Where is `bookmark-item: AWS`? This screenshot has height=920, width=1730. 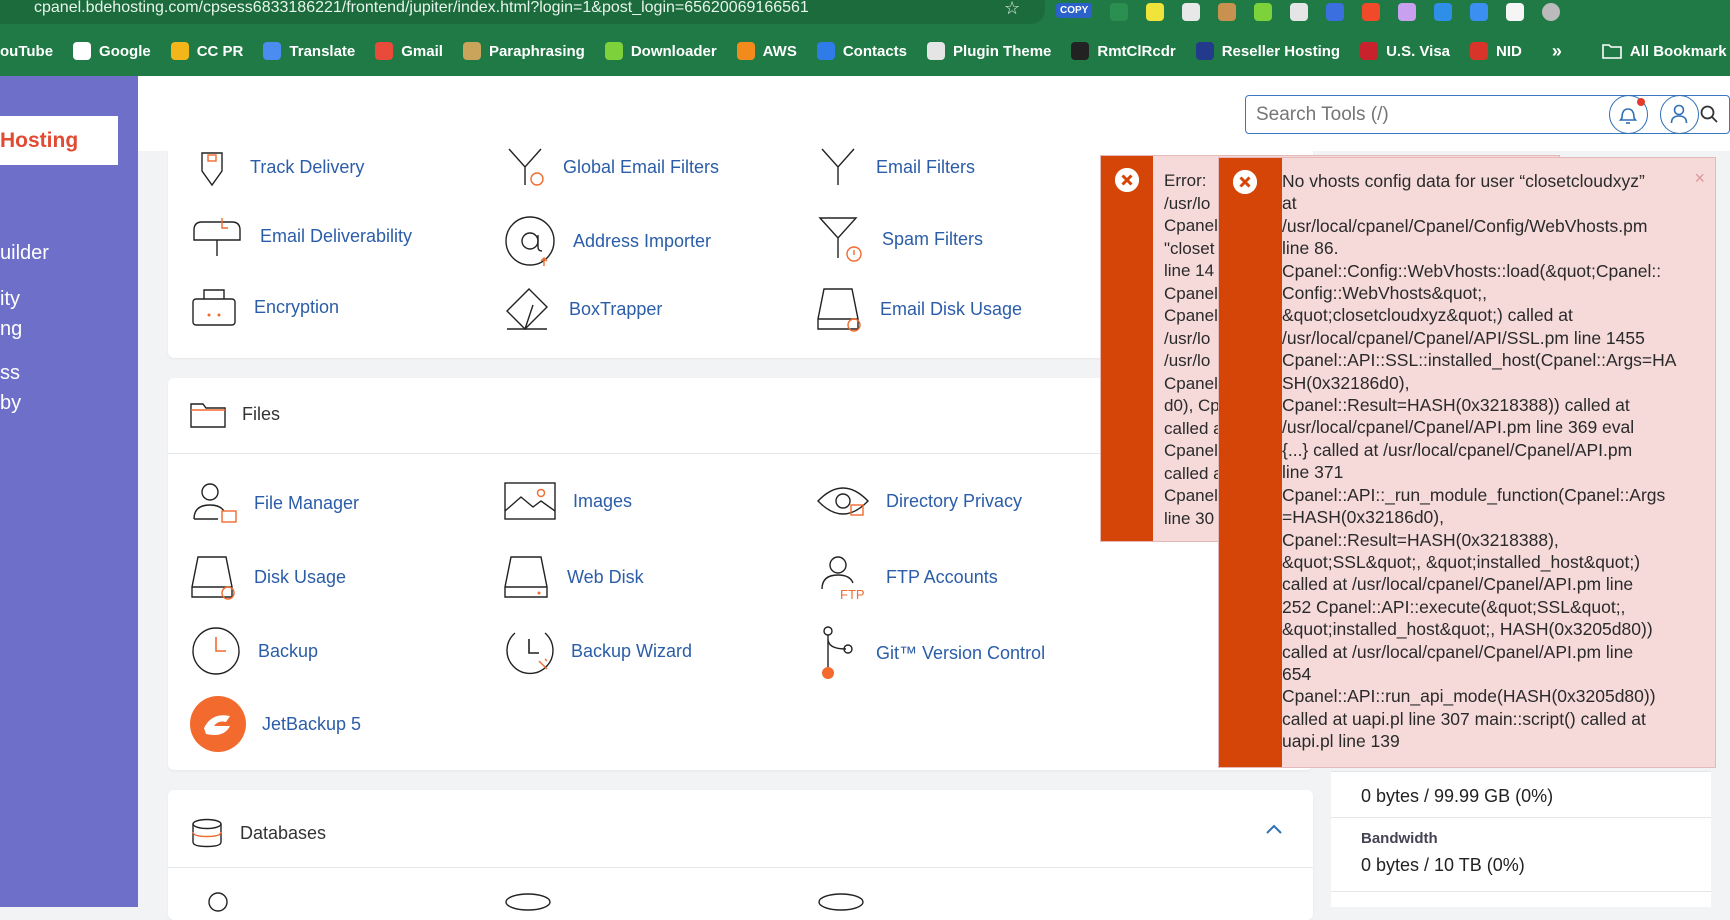 bookmark-item: AWS is located at coordinates (766, 51).